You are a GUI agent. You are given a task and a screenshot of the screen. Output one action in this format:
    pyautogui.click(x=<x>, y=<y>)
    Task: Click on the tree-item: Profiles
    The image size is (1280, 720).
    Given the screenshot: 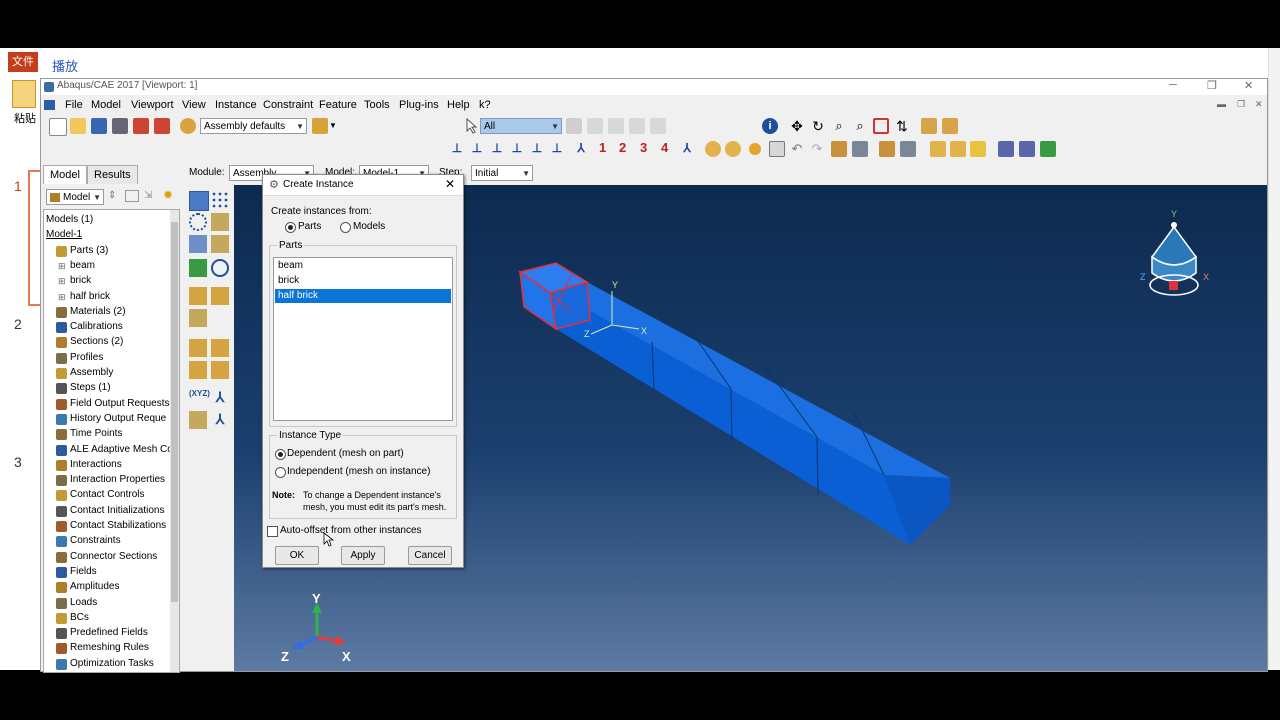 What is the action you would take?
    pyautogui.click(x=86, y=357)
    